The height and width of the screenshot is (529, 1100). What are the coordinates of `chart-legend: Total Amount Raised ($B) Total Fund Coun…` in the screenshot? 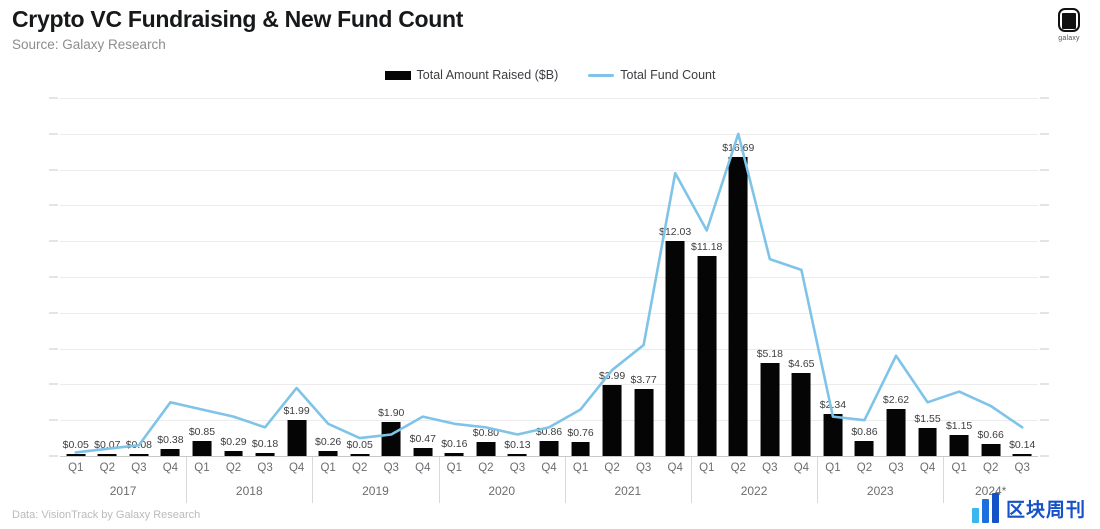 It's located at (550, 75).